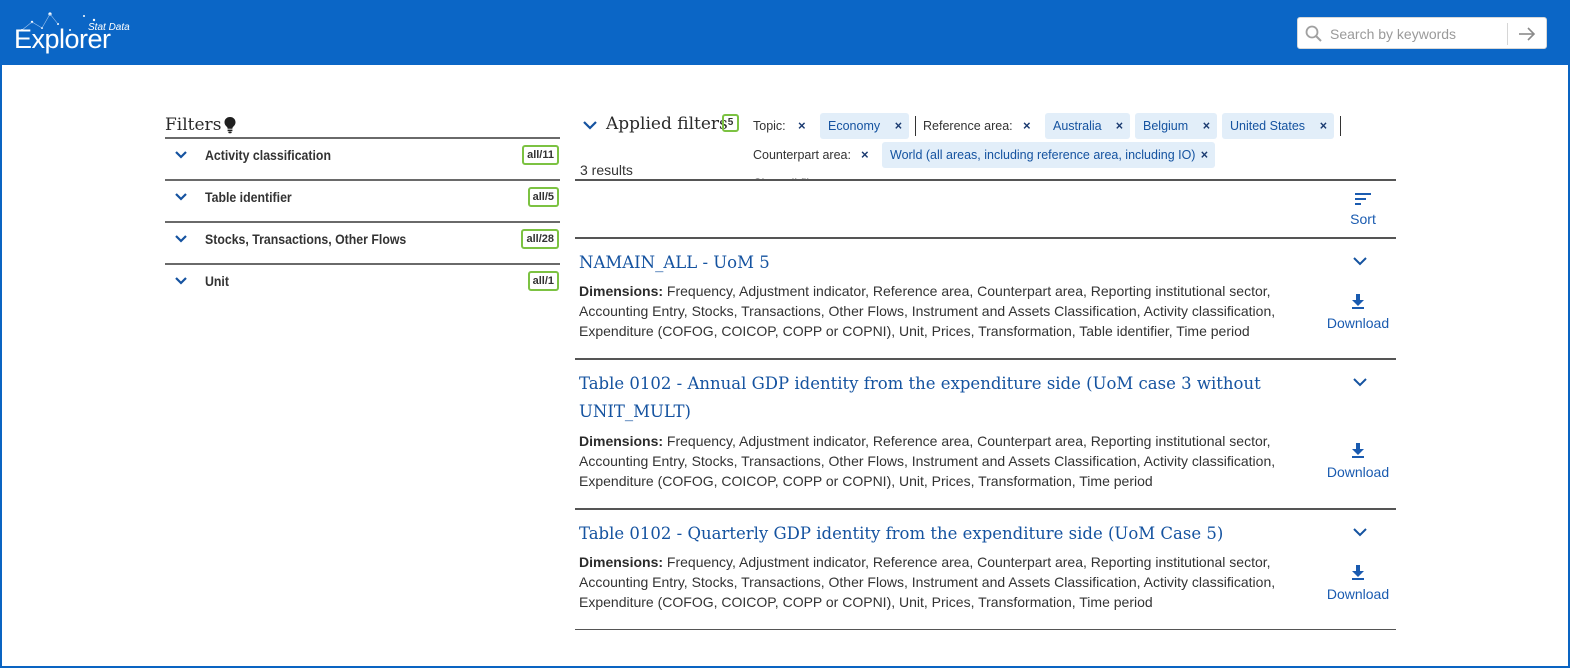 This screenshot has height=668, width=1570. I want to click on result-title-link: NAMAIN_ALL - UoM 5, so click(929, 263).